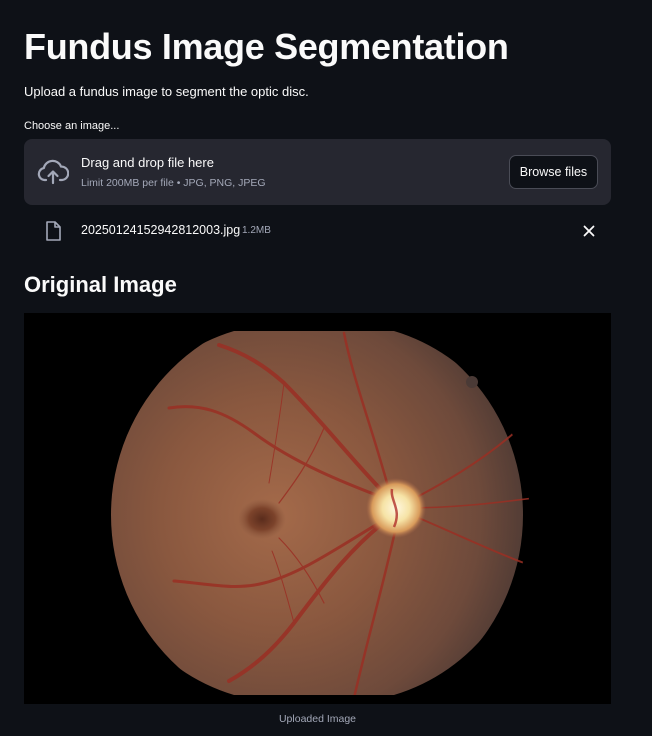 Image resolution: width=652 pixels, height=736 pixels. What do you see at coordinates (553, 172) in the screenshot?
I see `browse-files-button: Browse files` at bounding box center [553, 172].